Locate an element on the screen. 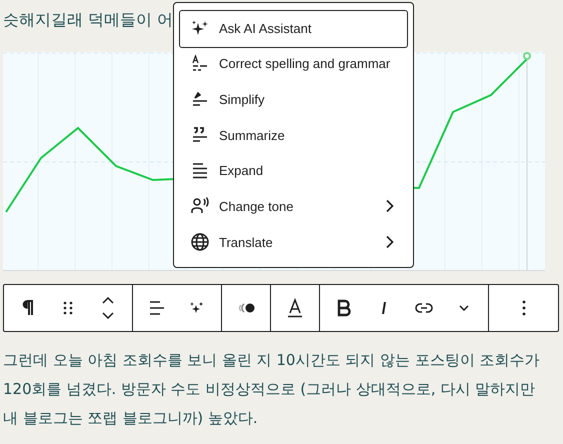 The image size is (563, 444). quote-icon is located at coordinates (200, 135).